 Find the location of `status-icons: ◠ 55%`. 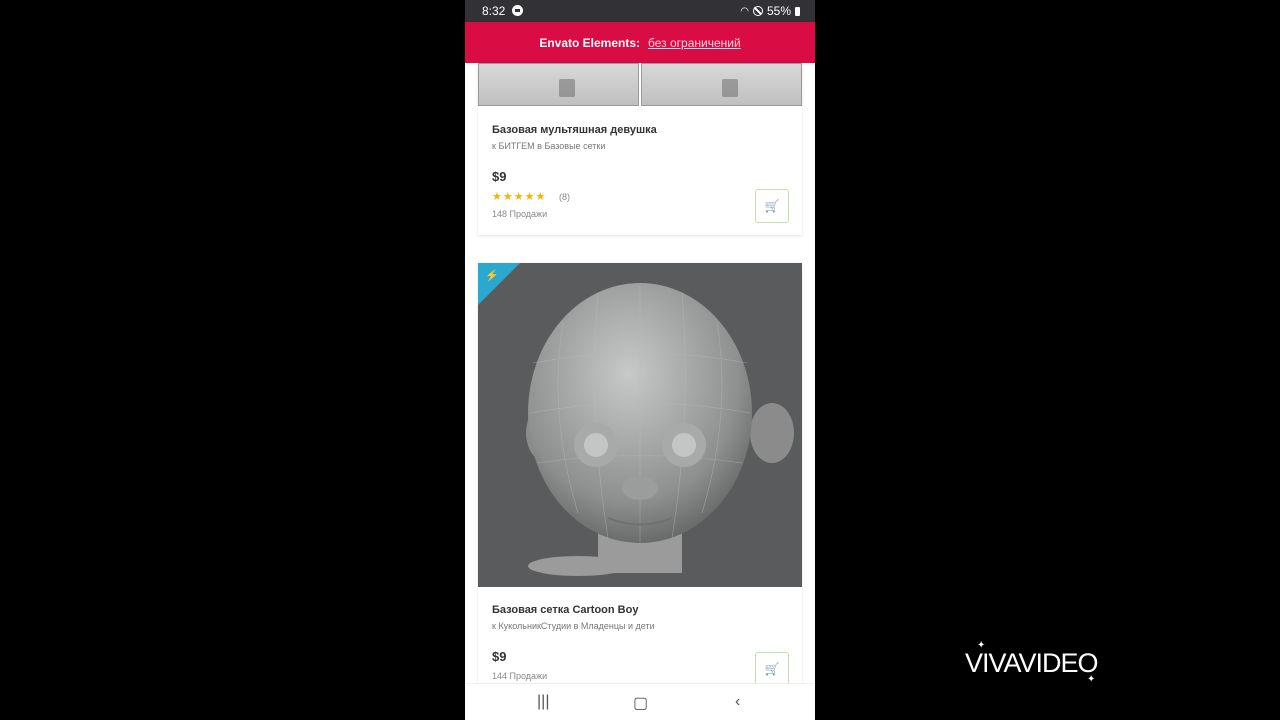

status-icons: ◠ 55% is located at coordinates (770, 11).